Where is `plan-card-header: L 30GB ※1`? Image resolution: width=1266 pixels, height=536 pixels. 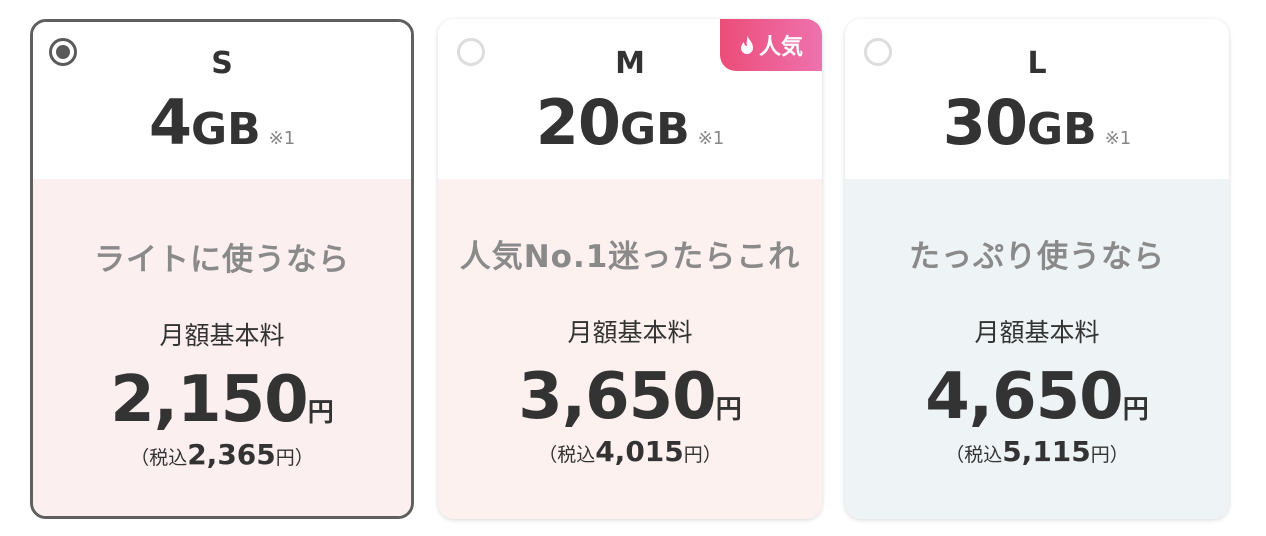
plan-card-header: L 30GB ※1 is located at coordinates (1037, 99).